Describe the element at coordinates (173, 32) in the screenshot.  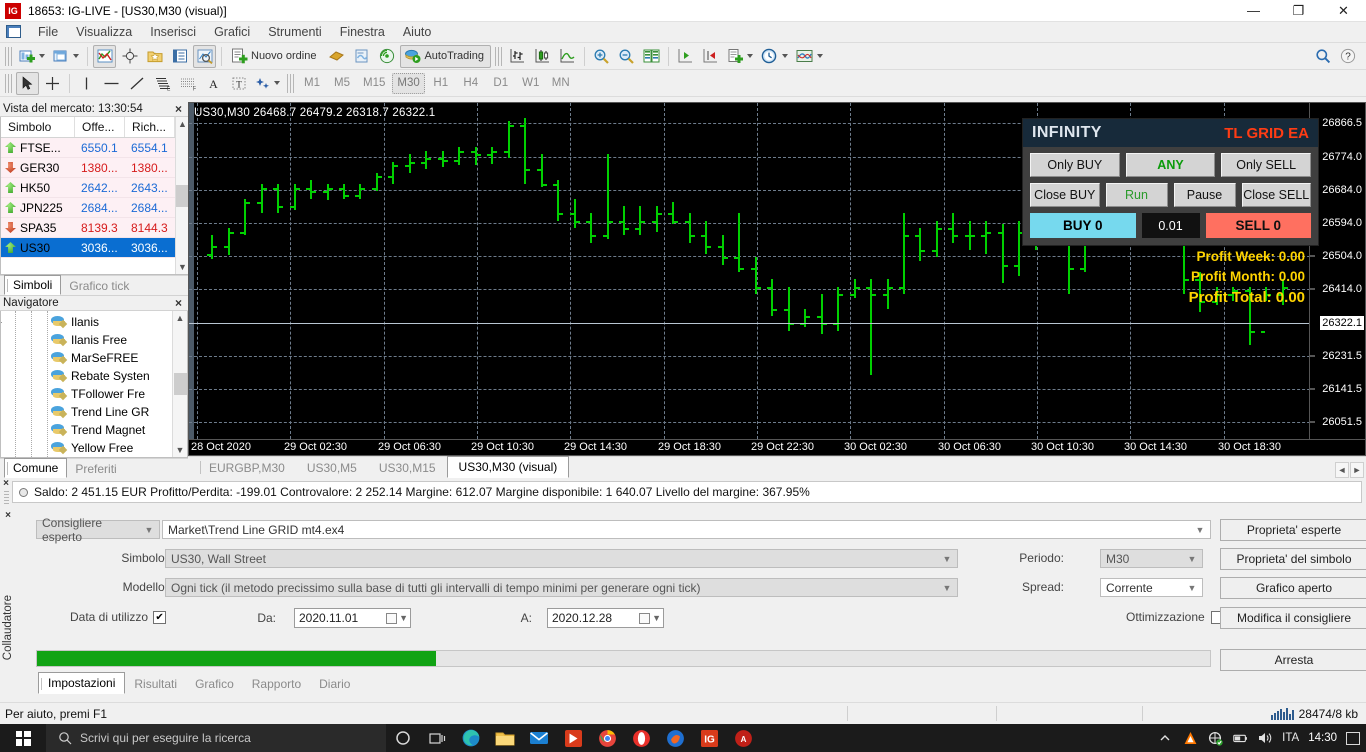
I see `menu-insert: Inserisci` at that location.